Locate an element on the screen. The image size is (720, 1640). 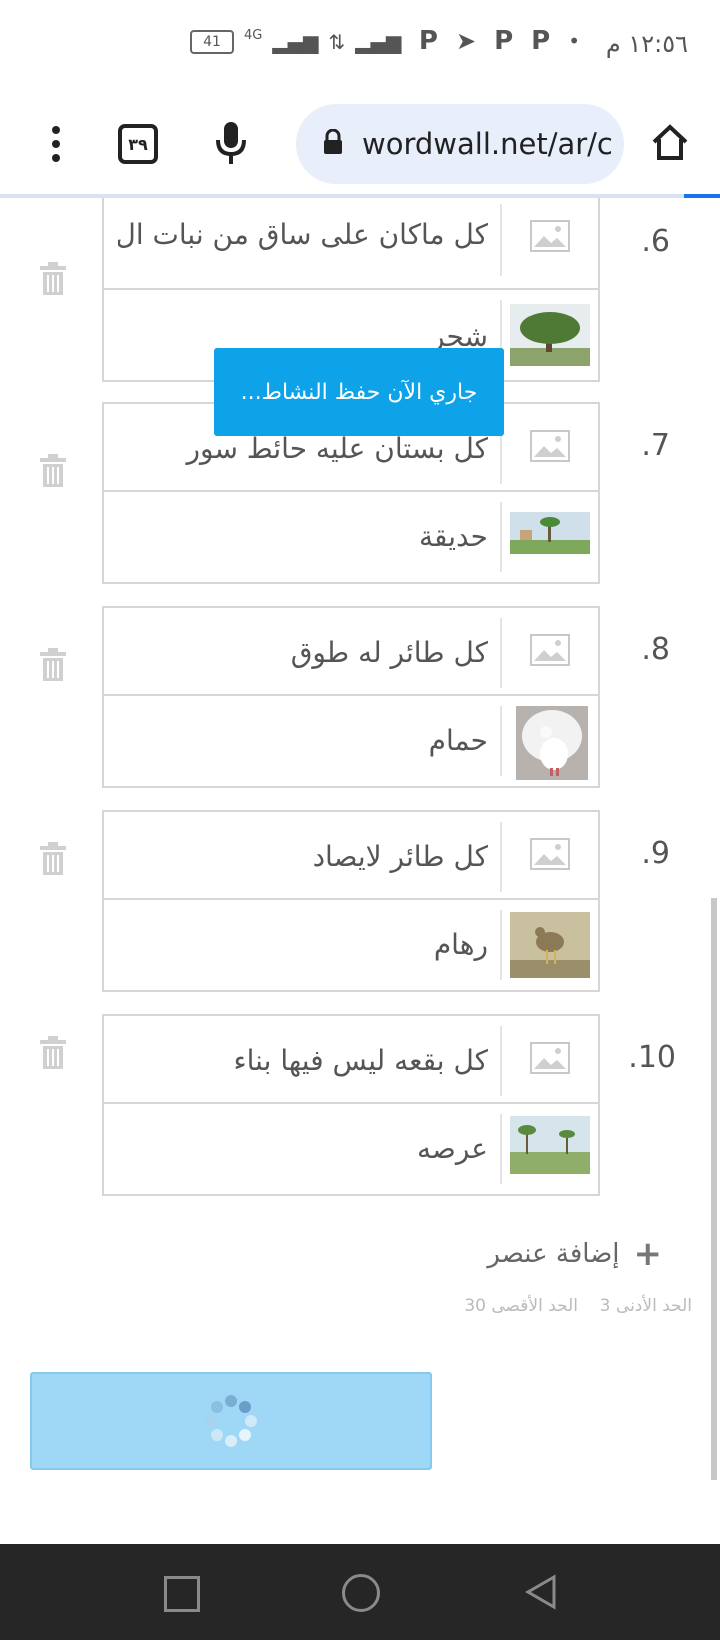
item-number: .7 is located at coordinates (655, 445).